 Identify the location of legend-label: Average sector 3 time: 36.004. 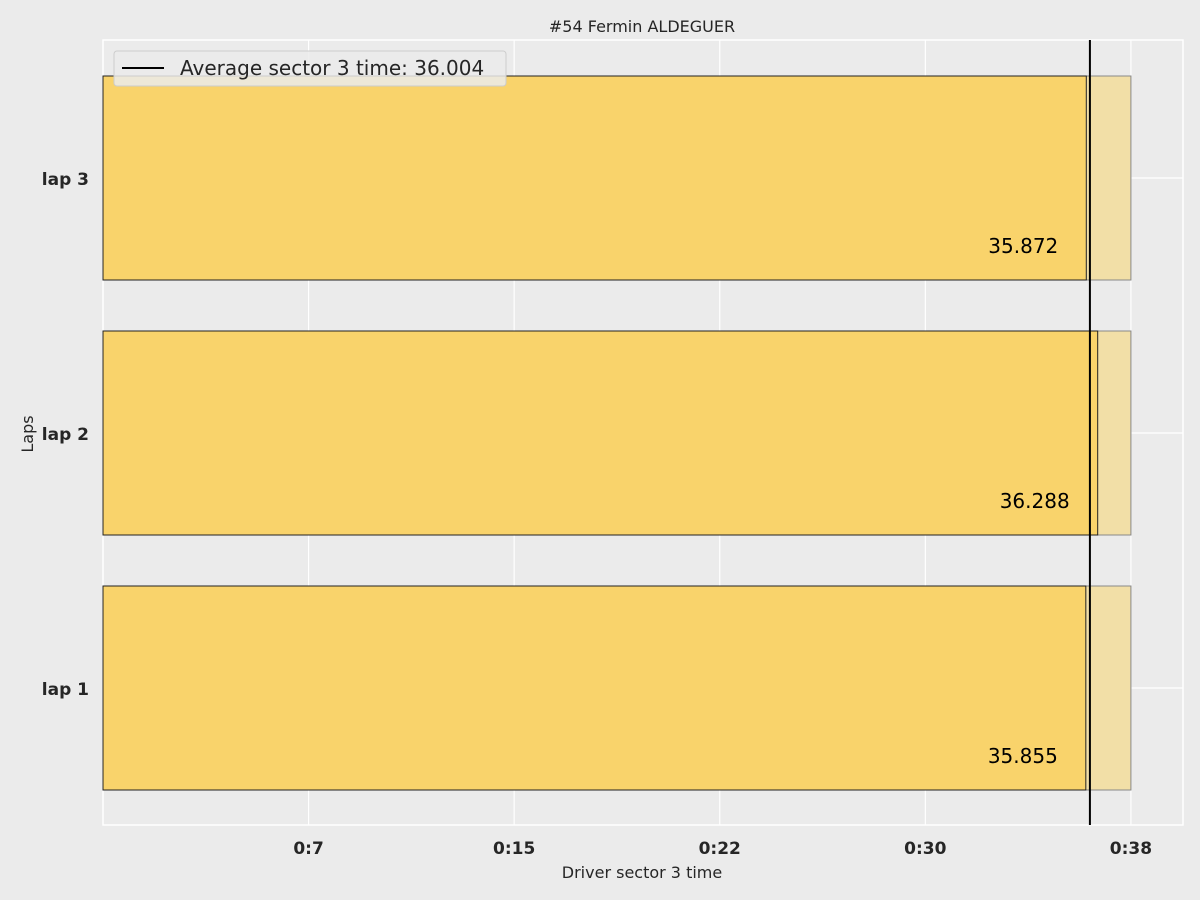
(332, 68).